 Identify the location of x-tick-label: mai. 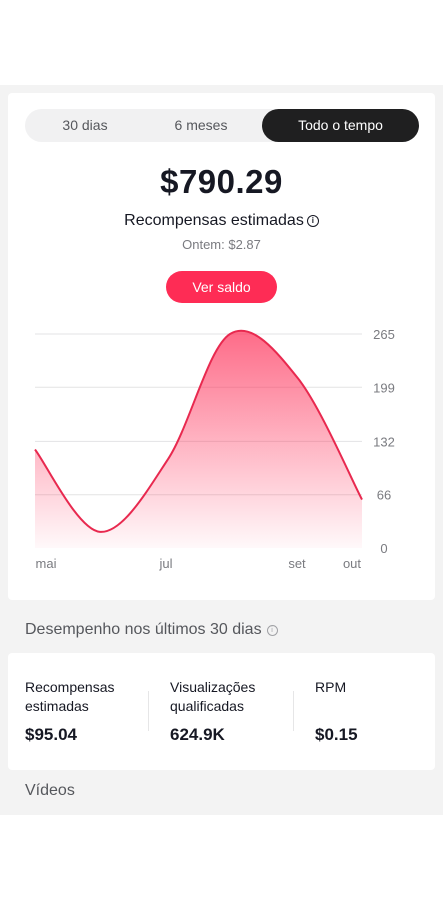
(46, 563).